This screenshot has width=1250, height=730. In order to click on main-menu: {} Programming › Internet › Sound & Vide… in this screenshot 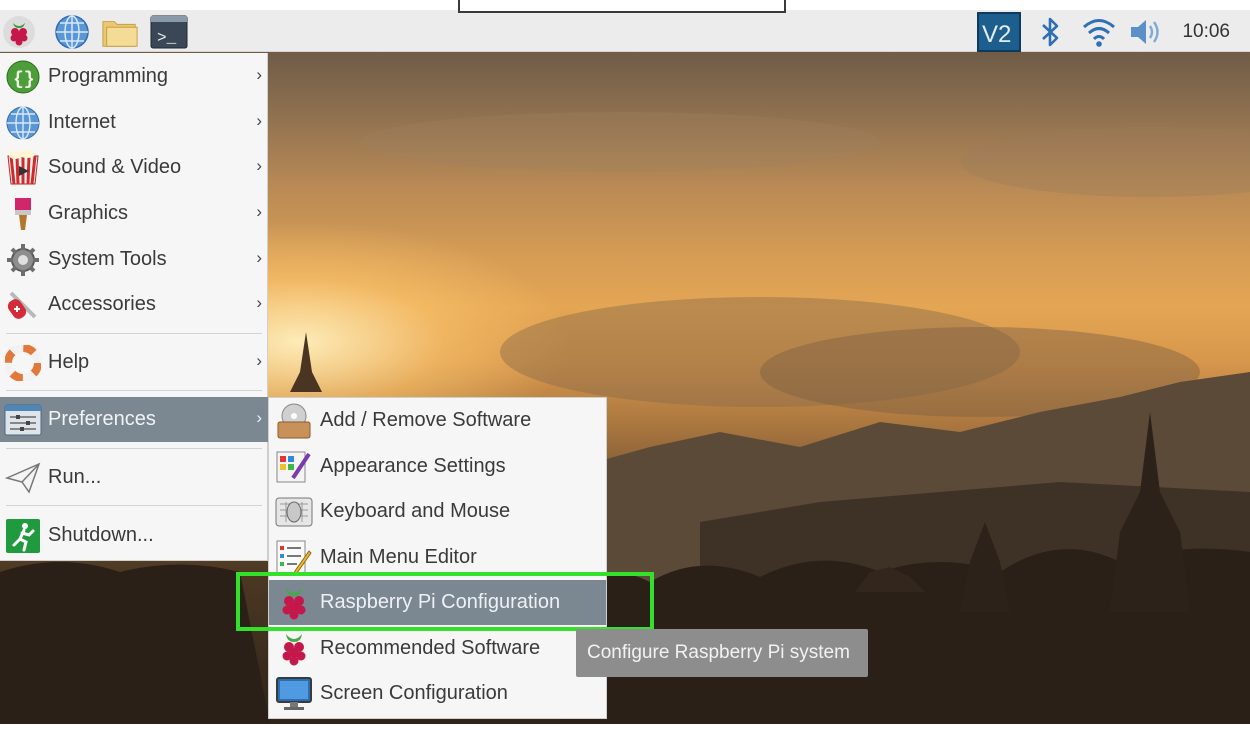, I will do `click(134, 307)`.